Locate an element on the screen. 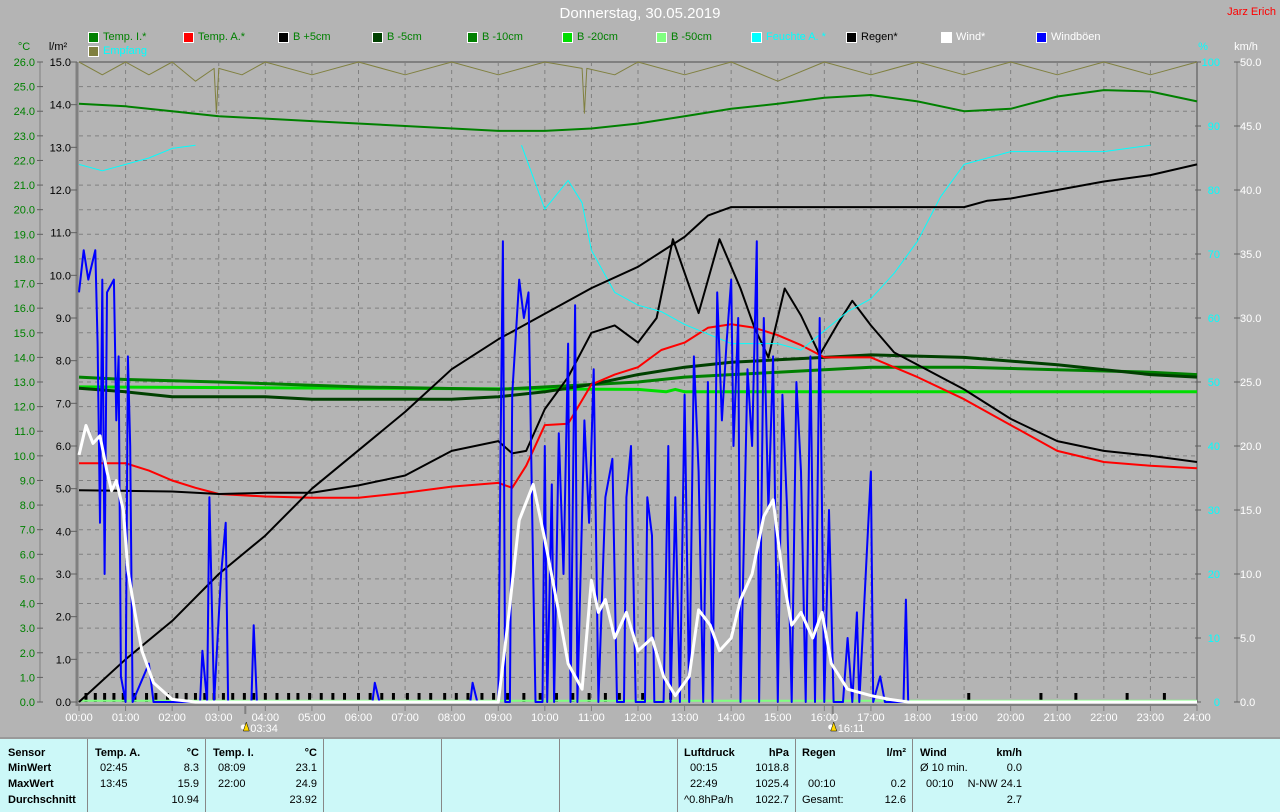  humidity-axis-tick-label: 100 is located at coordinates (1211, 63).